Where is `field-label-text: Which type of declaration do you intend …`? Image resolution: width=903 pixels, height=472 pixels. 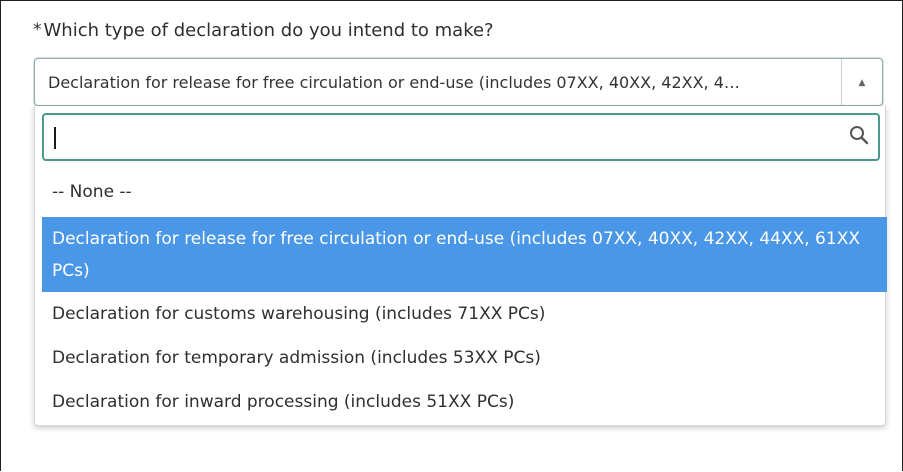
field-label-text: Which type of declaration do you intend … is located at coordinates (268, 30).